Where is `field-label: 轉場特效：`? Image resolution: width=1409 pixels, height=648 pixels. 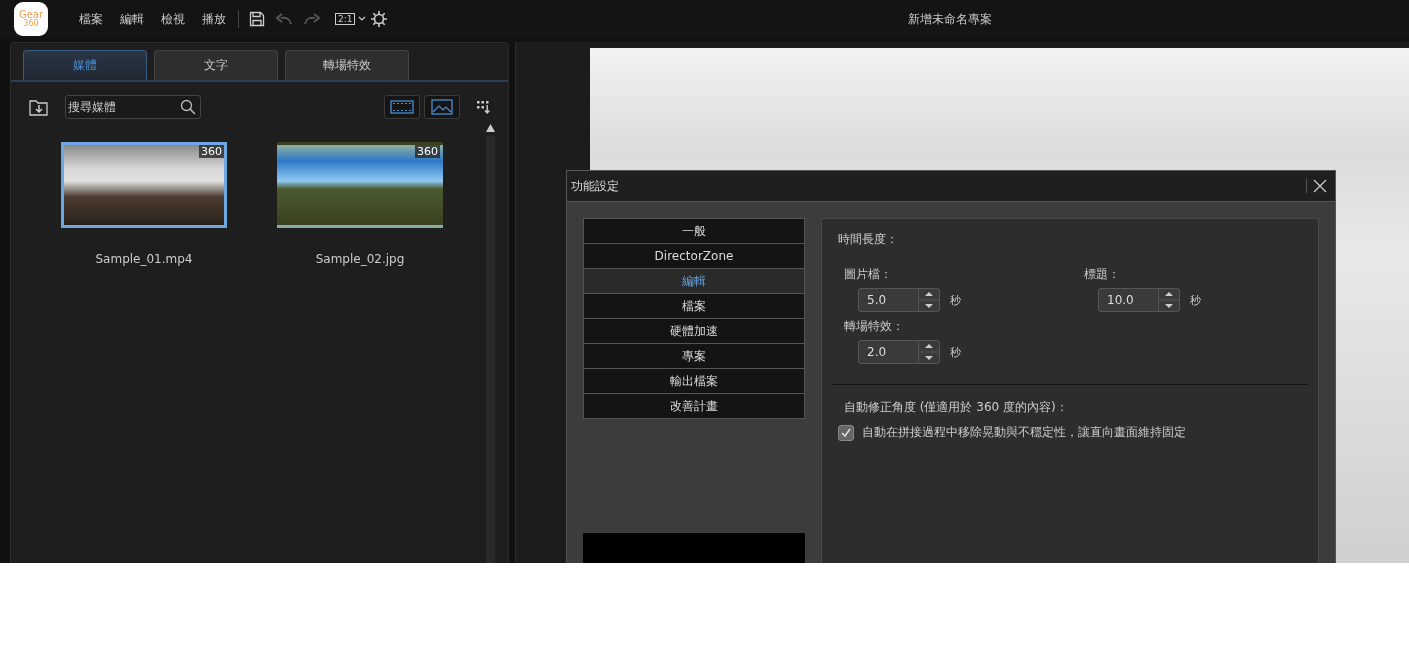
field-label: 轉場特效： is located at coordinates (874, 326).